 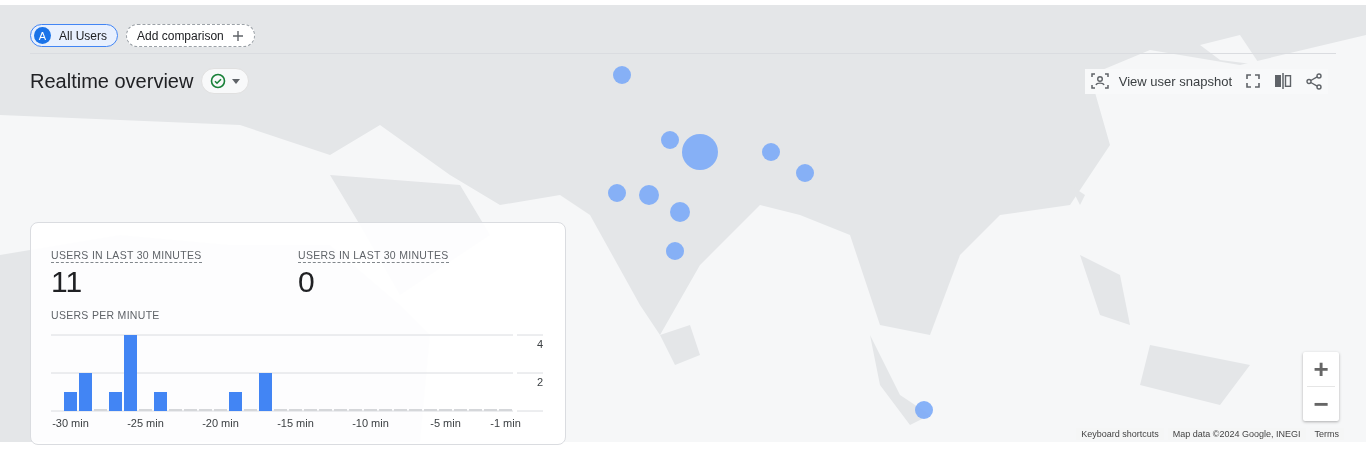 I want to click on split-columns-icon, so click(x=1283, y=81).